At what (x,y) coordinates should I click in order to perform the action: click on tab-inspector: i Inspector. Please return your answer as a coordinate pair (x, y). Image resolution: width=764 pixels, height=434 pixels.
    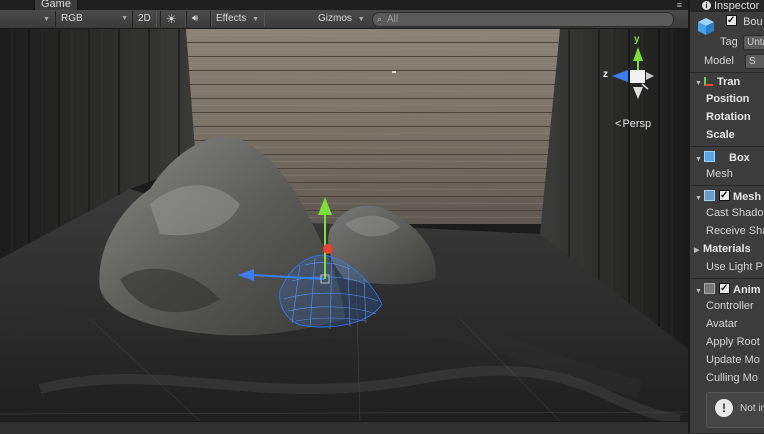
    Looking at the image, I should click on (727, 6).